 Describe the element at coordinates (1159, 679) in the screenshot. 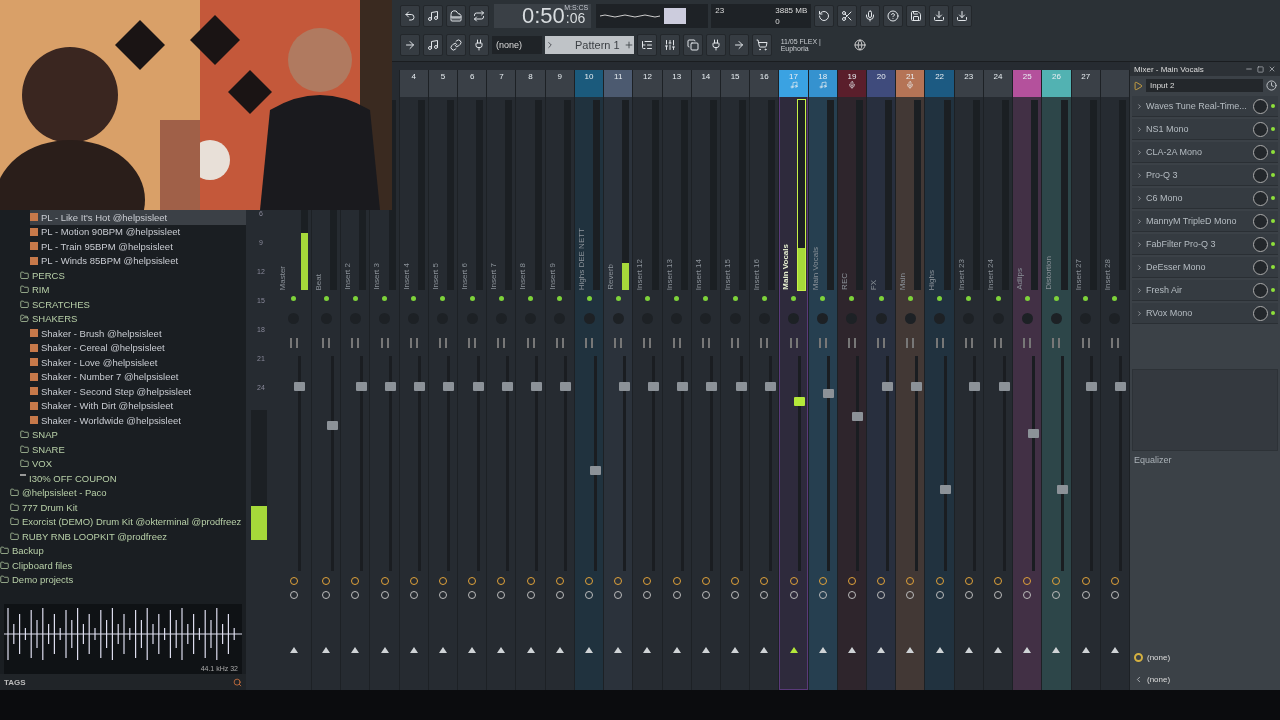

I see `output-label: (none)` at that location.